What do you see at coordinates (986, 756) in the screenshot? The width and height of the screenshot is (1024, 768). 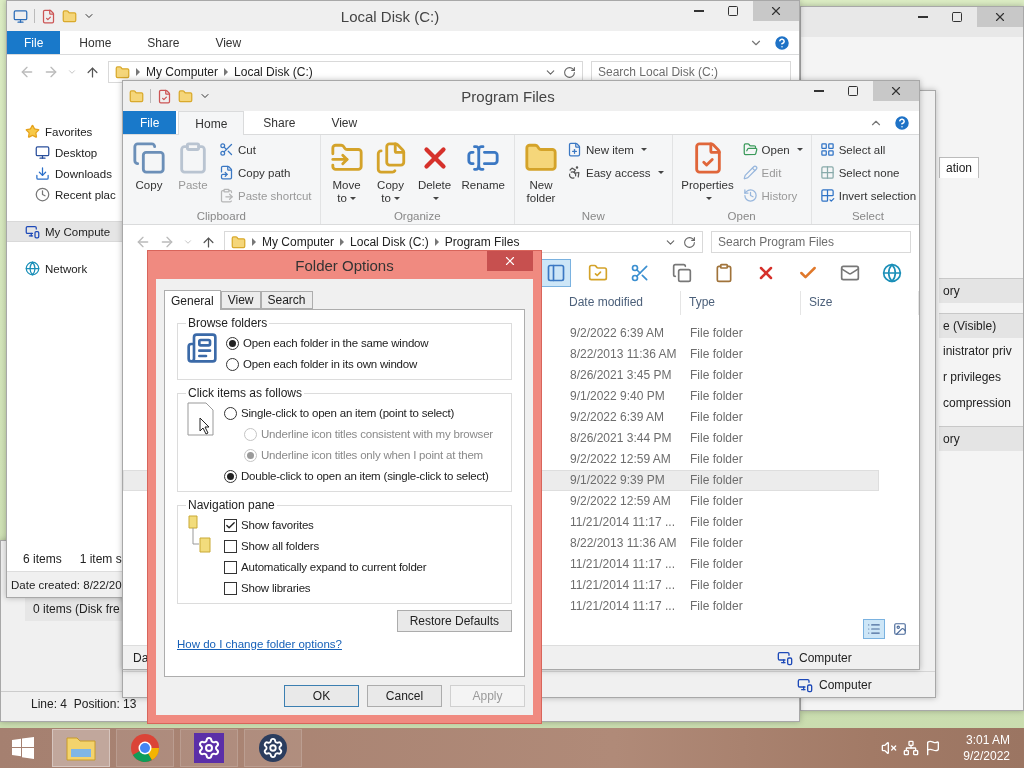 I see `clock-date: 9/2/2022` at bounding box center [986, 756].